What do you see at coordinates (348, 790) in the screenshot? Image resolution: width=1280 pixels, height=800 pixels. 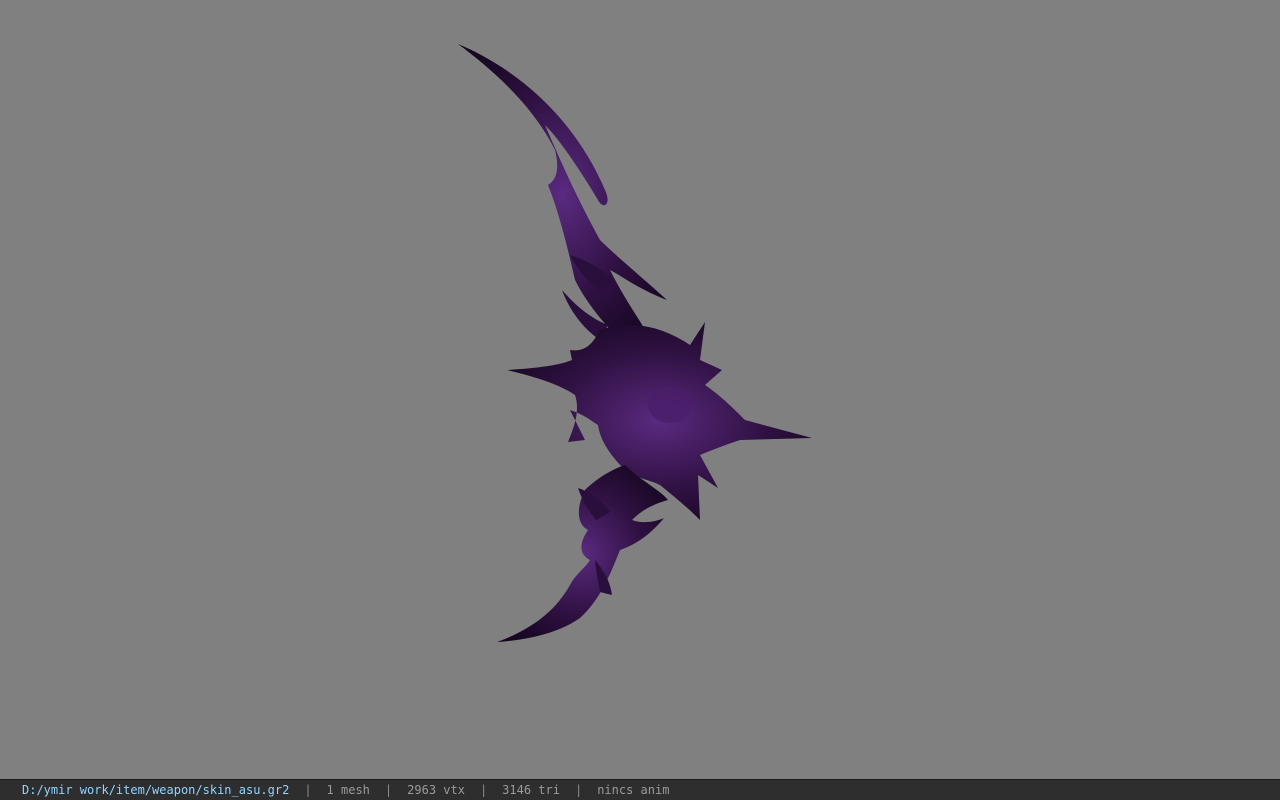 I see `mesh-count: 1 mesh` at bounding box center [348, 790].